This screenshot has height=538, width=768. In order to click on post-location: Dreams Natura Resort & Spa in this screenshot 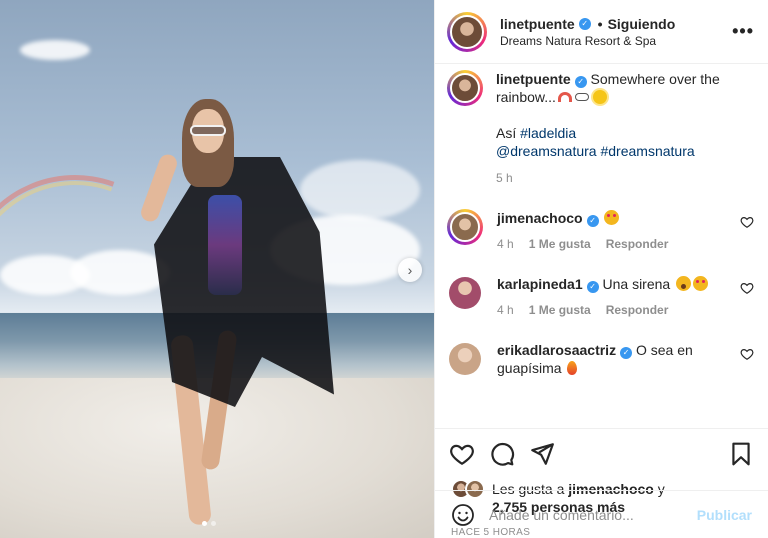, I will do `click(616, 41)`.